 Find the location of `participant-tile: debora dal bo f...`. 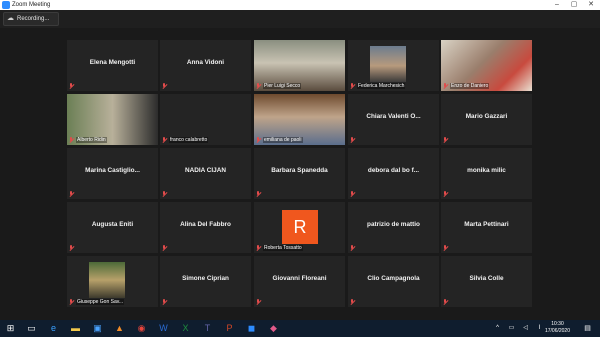

participant-tile: debora dal bo f... is located at coordinates (393, 173).